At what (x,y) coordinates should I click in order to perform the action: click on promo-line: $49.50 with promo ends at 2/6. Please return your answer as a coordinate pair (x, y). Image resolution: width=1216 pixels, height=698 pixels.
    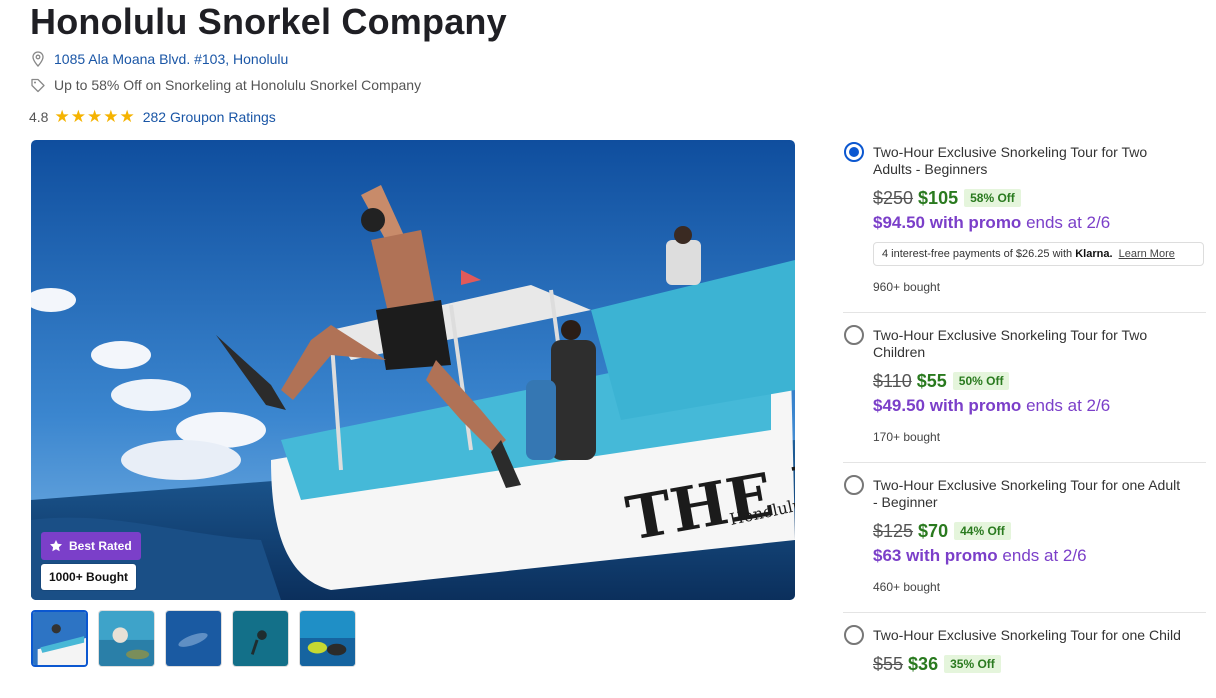
    Looking at the image, I should click on (1039, 406).